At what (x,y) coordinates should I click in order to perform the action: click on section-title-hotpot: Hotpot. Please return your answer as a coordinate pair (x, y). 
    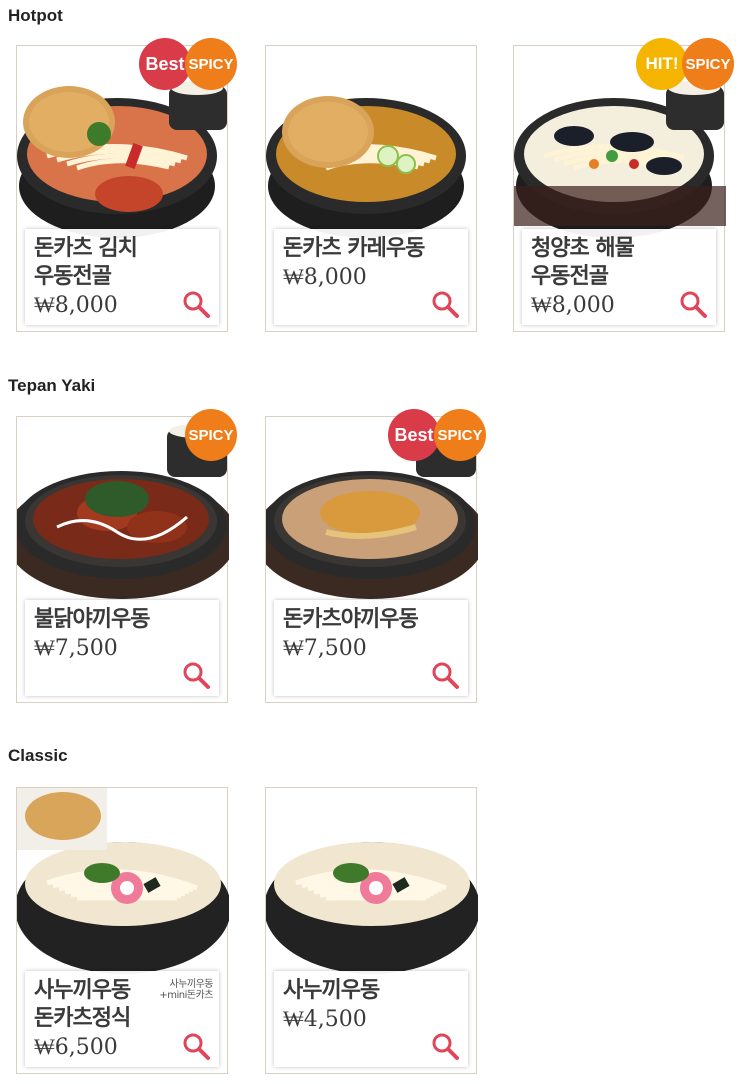
    Looking at the image, I should click on (35, 15).